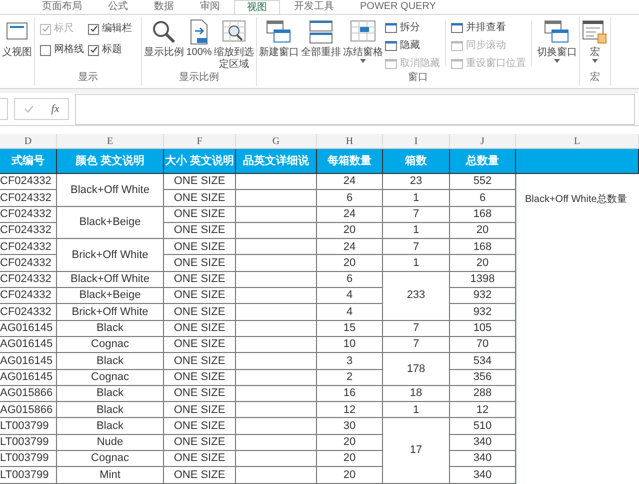 The image size is (639, 484). What do you see at coordinates (110, 345) in the screenshot?
I see `table-cell: Cognac` at bounding box center [110, 345].